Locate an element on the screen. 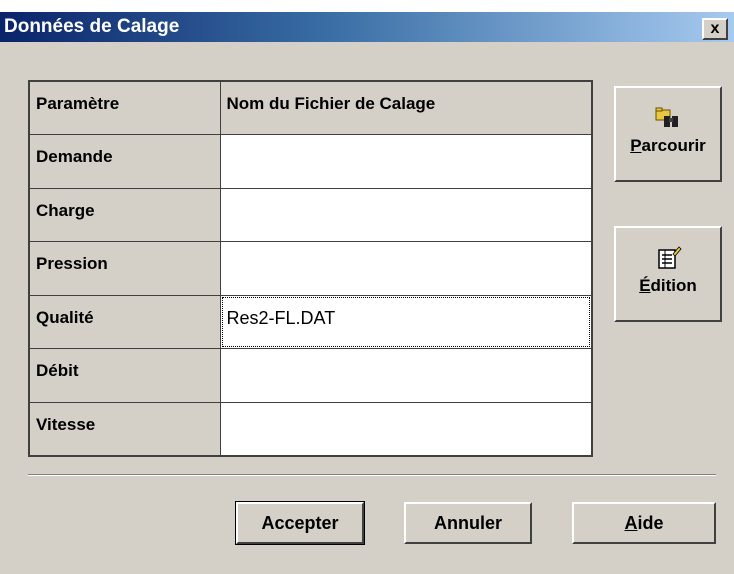  row-label-qualite: Qualité is located at coordinates (124, 322).